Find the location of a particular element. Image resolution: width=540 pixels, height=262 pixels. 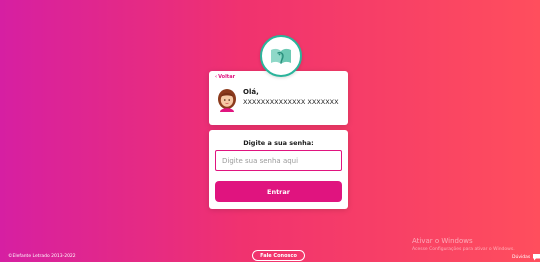

username-text: XXXXXXXXXXXXXX XXXXXXX is located at coordinates (291, 102).